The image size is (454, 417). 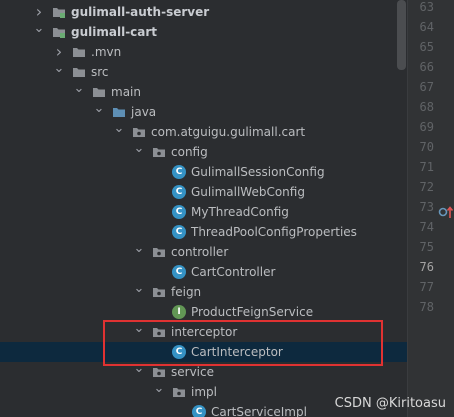 I want to click on line-number: 69, so click(x=426, y=127).